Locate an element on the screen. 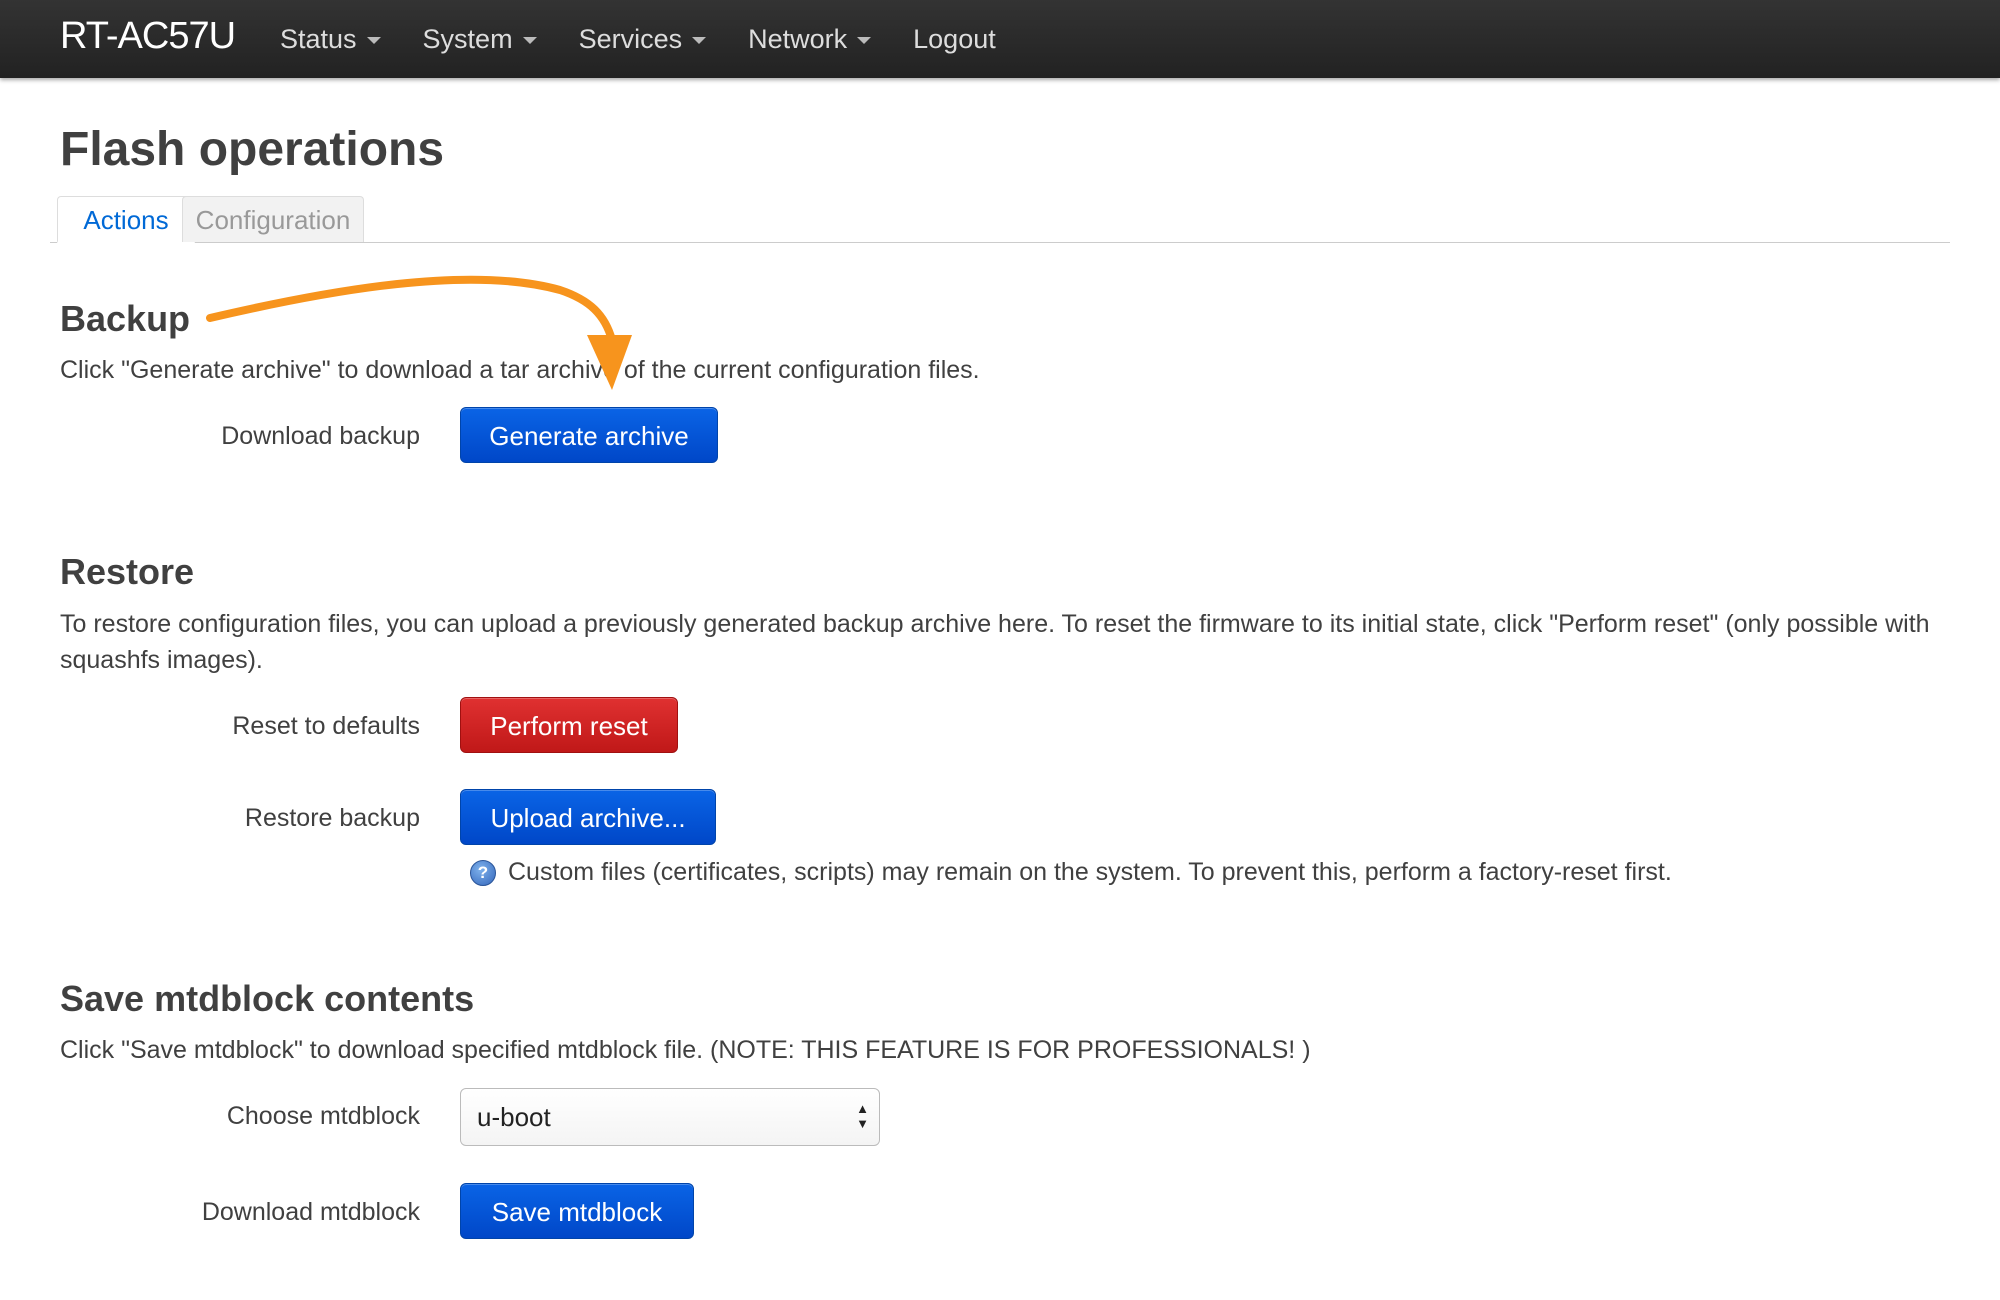 The width and height of the screenshot is (2000, 1300). mtdblock-heading: Save mtdblock contents is located at coordinates (267, 998).